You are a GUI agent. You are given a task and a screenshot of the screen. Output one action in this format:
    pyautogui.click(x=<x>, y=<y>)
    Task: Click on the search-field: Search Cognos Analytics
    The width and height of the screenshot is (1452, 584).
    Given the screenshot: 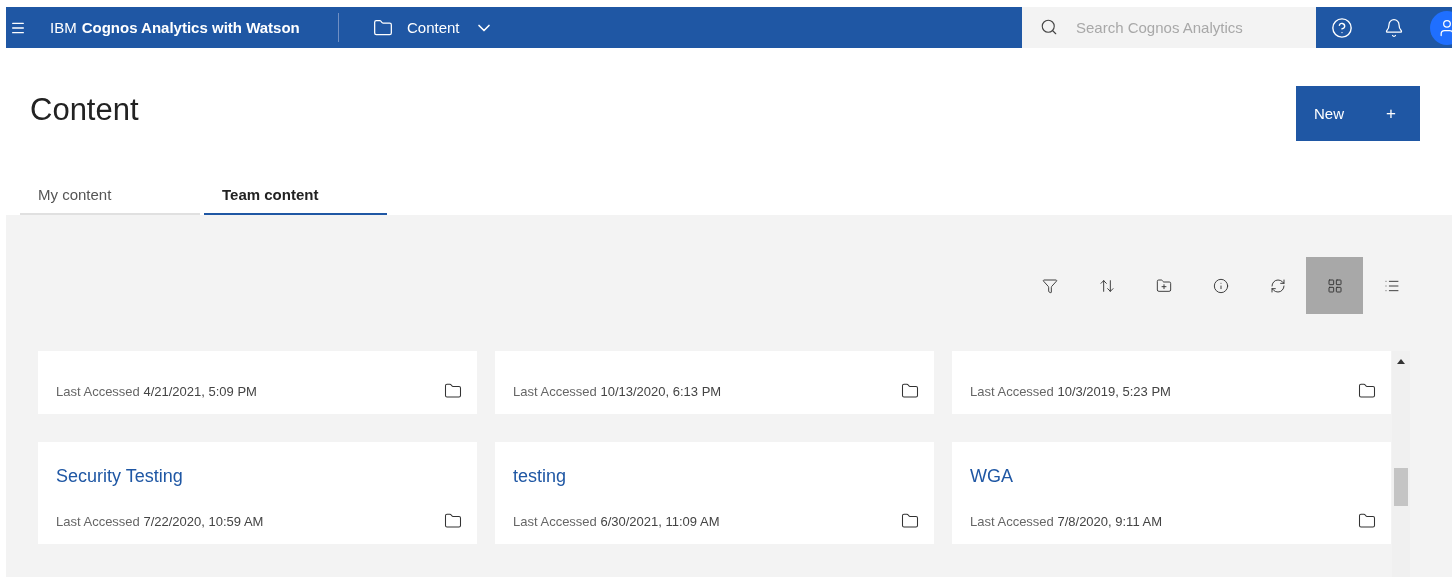 What is the action you would take?
    pyautogui.click(x=1169, y=27)
    